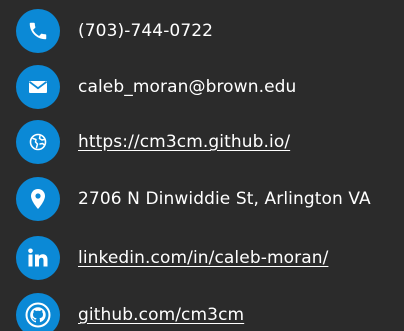 The height and width of the screenshot is (331, 404). I want to click on linkedin-icon, so click(38, 258).